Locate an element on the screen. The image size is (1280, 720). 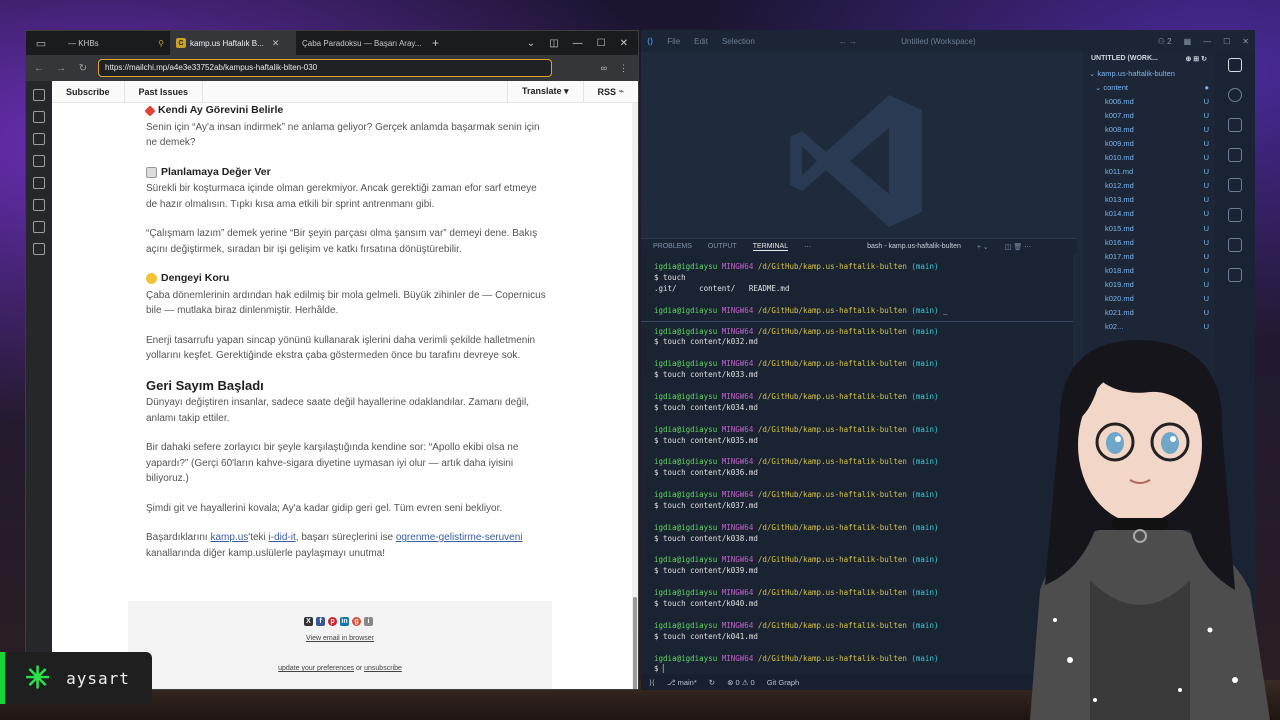
remote-icon is located at coordinates (1235, 215).